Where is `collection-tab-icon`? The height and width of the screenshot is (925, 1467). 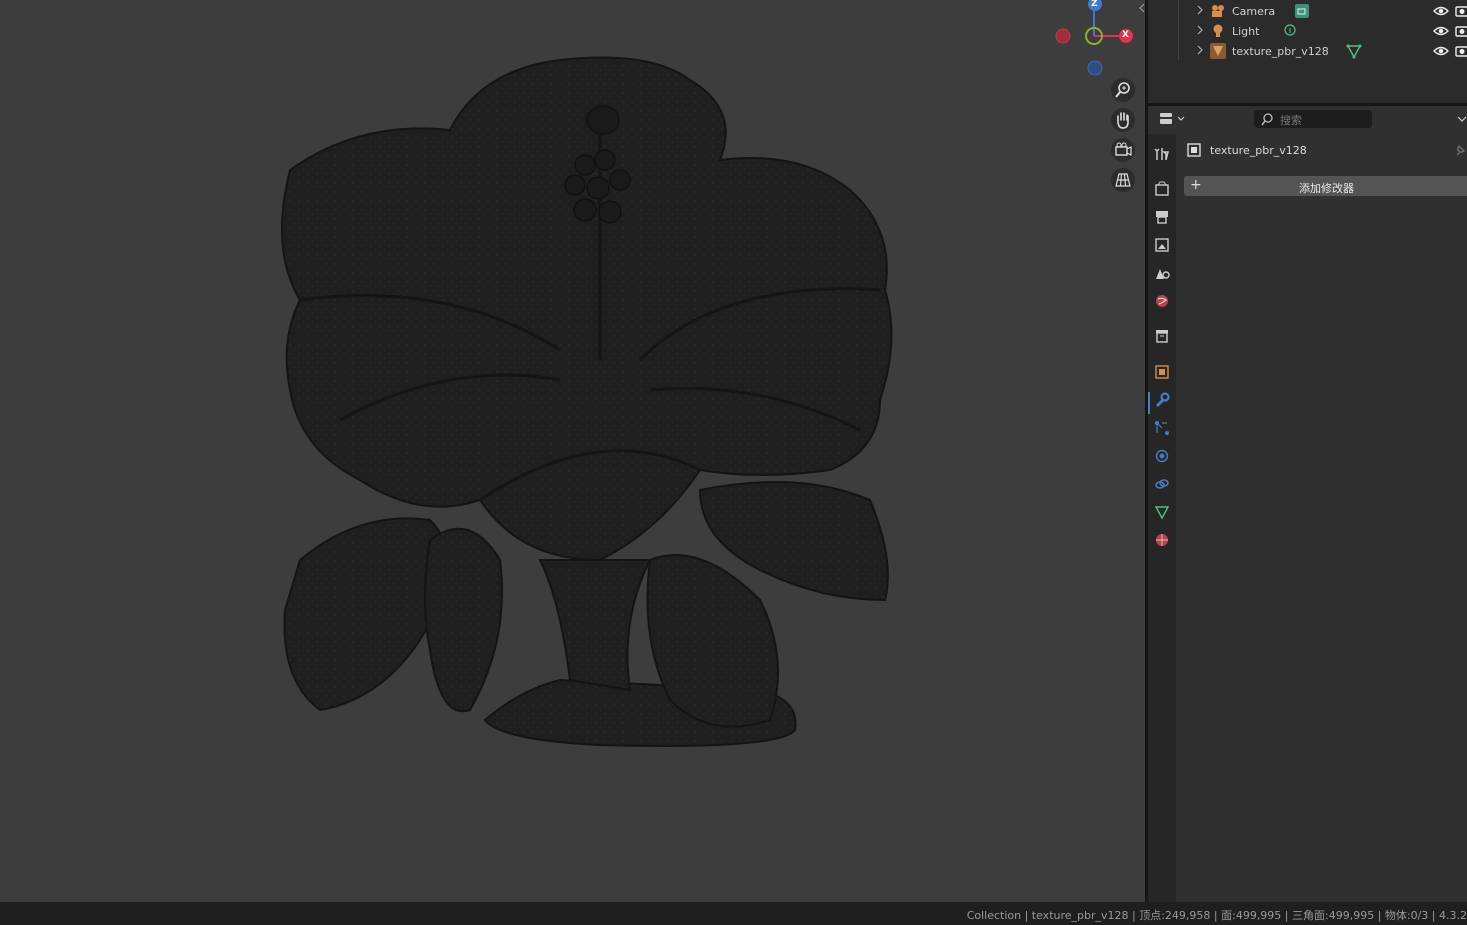
collection-tab-icon is located at coordinates (1162, 336).